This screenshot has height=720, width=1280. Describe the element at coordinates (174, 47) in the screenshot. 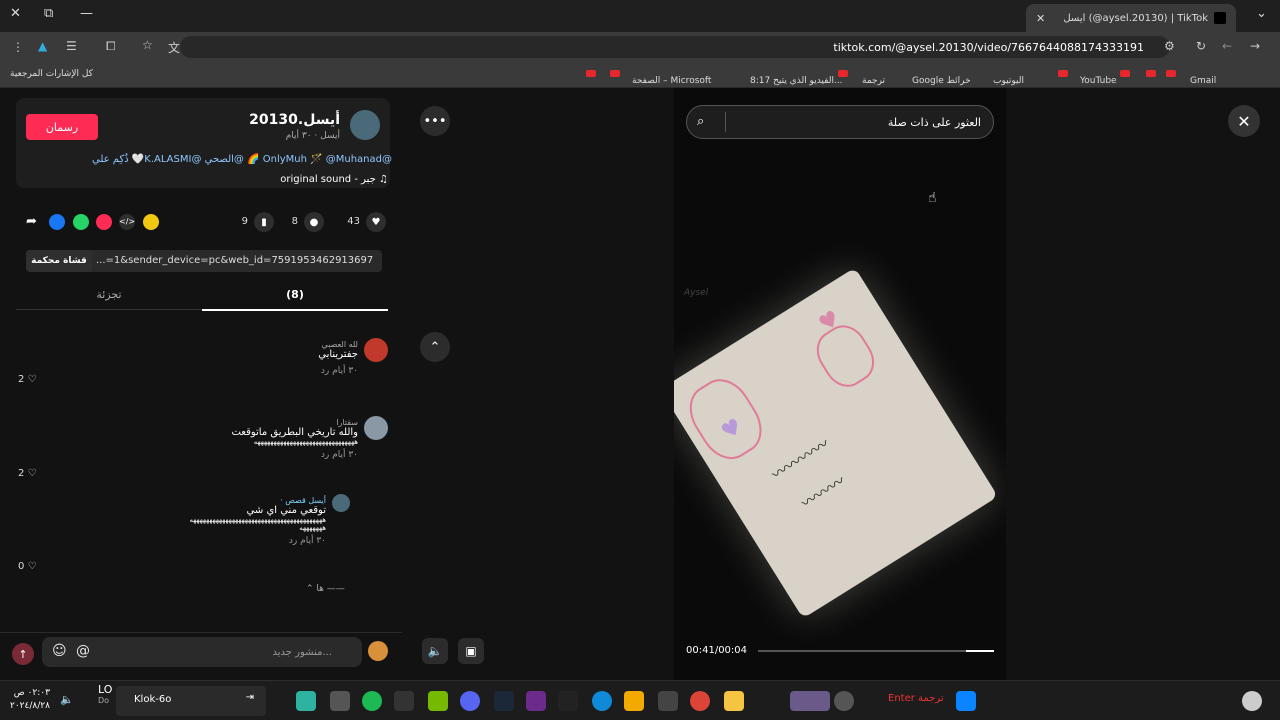

I see `translate-icon: 文` at that location.